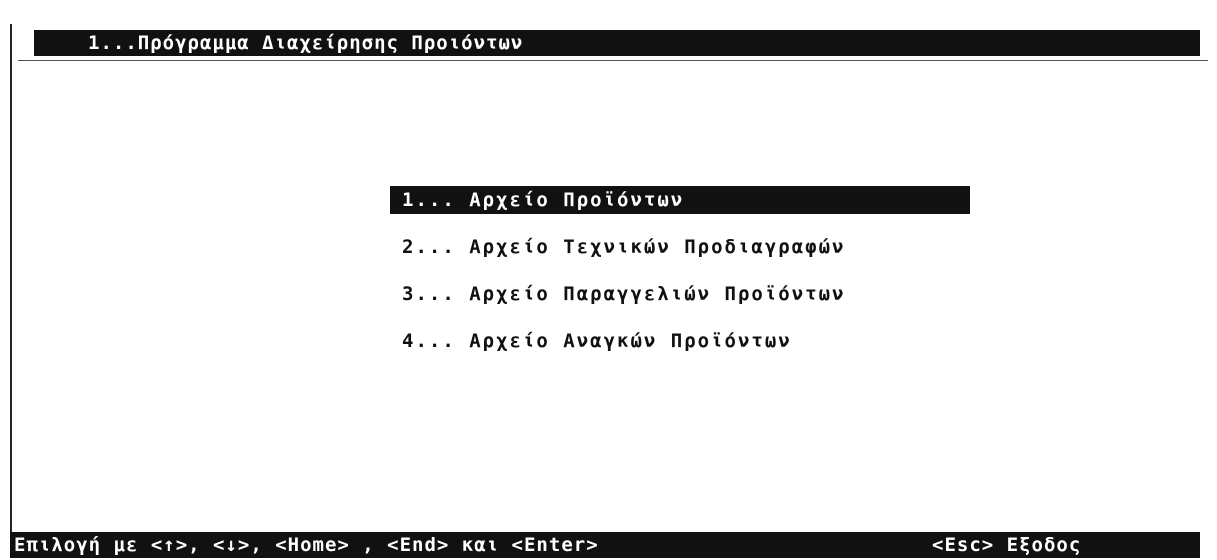 The image size is (1217, 560). I want to click on title-bar: 1...Πρόγραμμα Διαχείρησης Προιόντων, so click(617, 43).